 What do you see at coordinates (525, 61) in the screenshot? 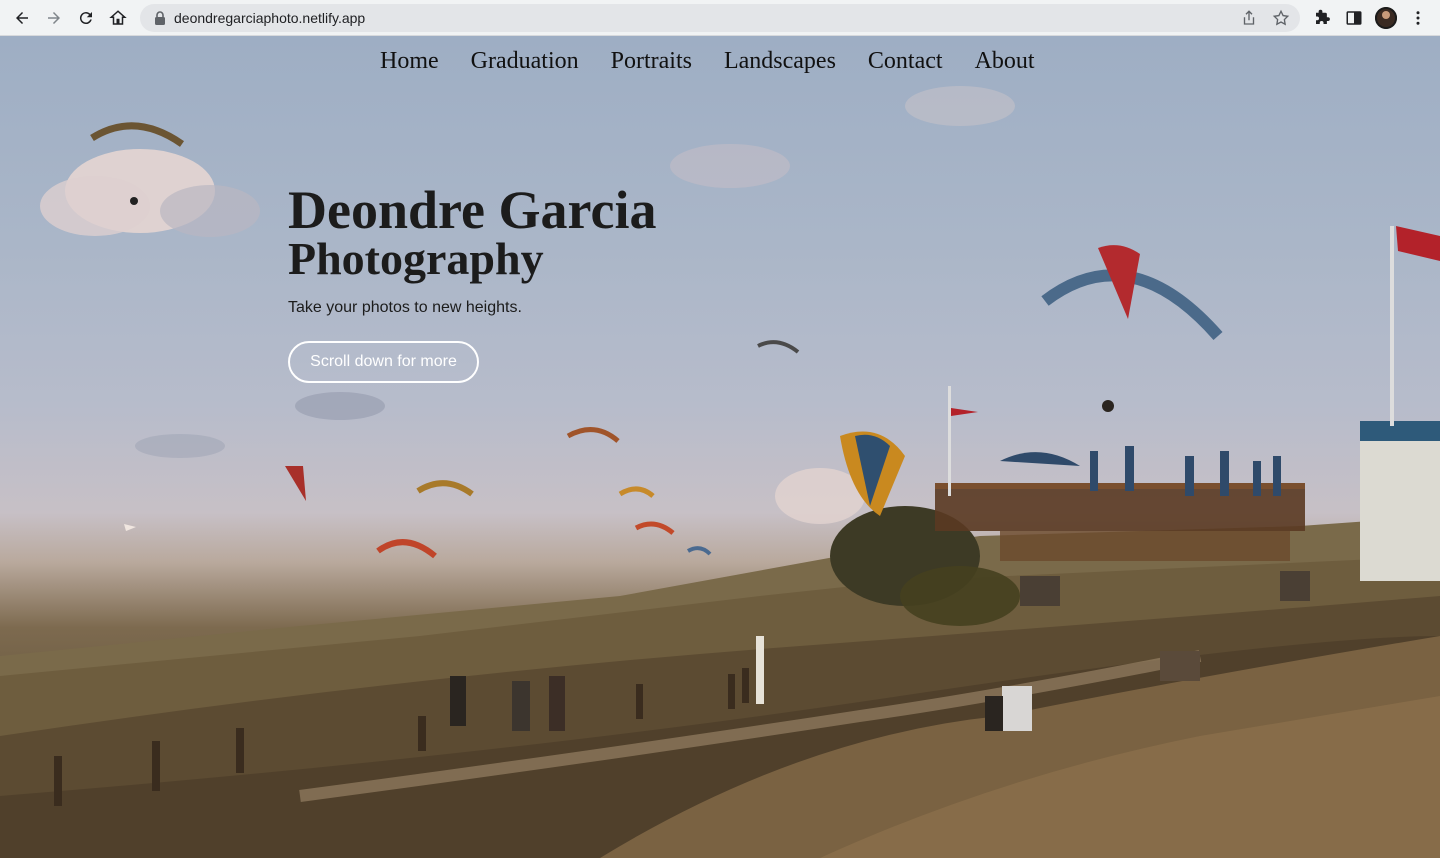
I see `nav-graduation: Graduation` at bounding box center [525, 61].